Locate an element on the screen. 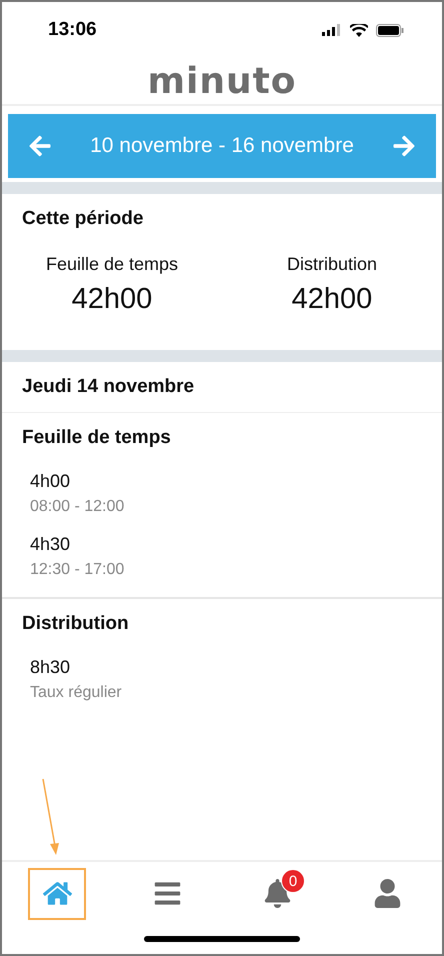 The image size is (444, 956). stat-label: Distribution is located at coordinates (332, 264).